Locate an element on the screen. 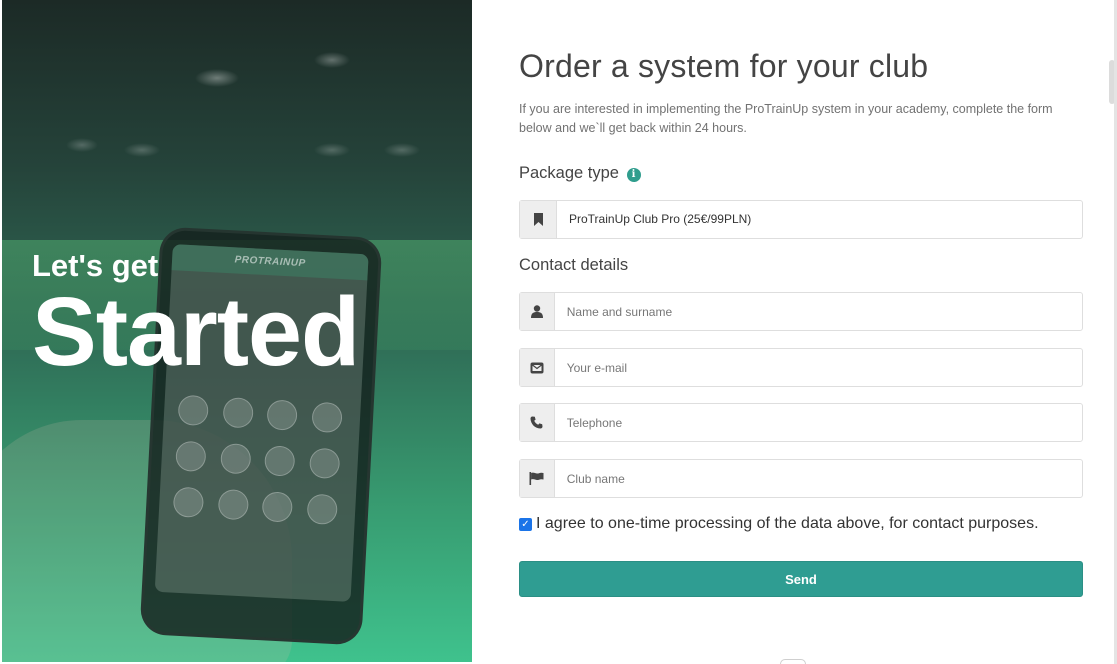 This screenshot has height=664, width=1117. hero-heading-large: Started is located at coordinates (196, 331).